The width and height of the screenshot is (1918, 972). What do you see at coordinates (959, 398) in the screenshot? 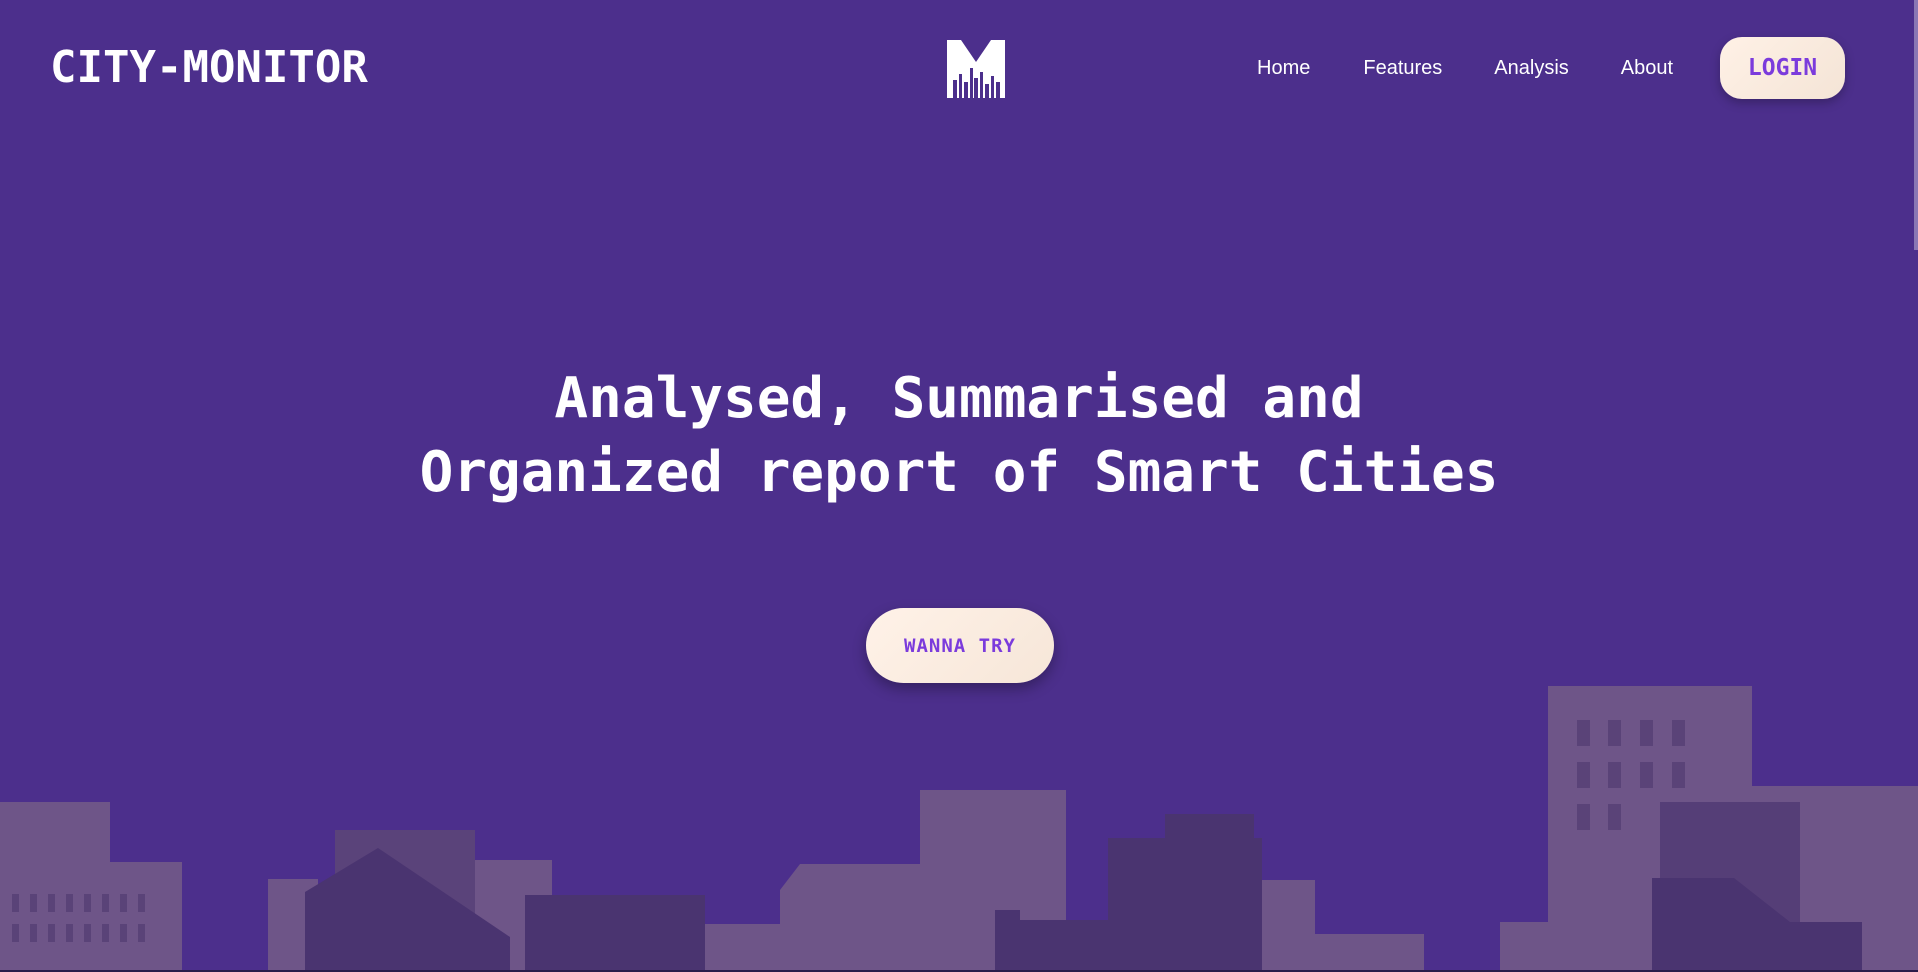
I see `hero-headline-line-1: Analysed, Summarised and` at bounding box center [959, 398].